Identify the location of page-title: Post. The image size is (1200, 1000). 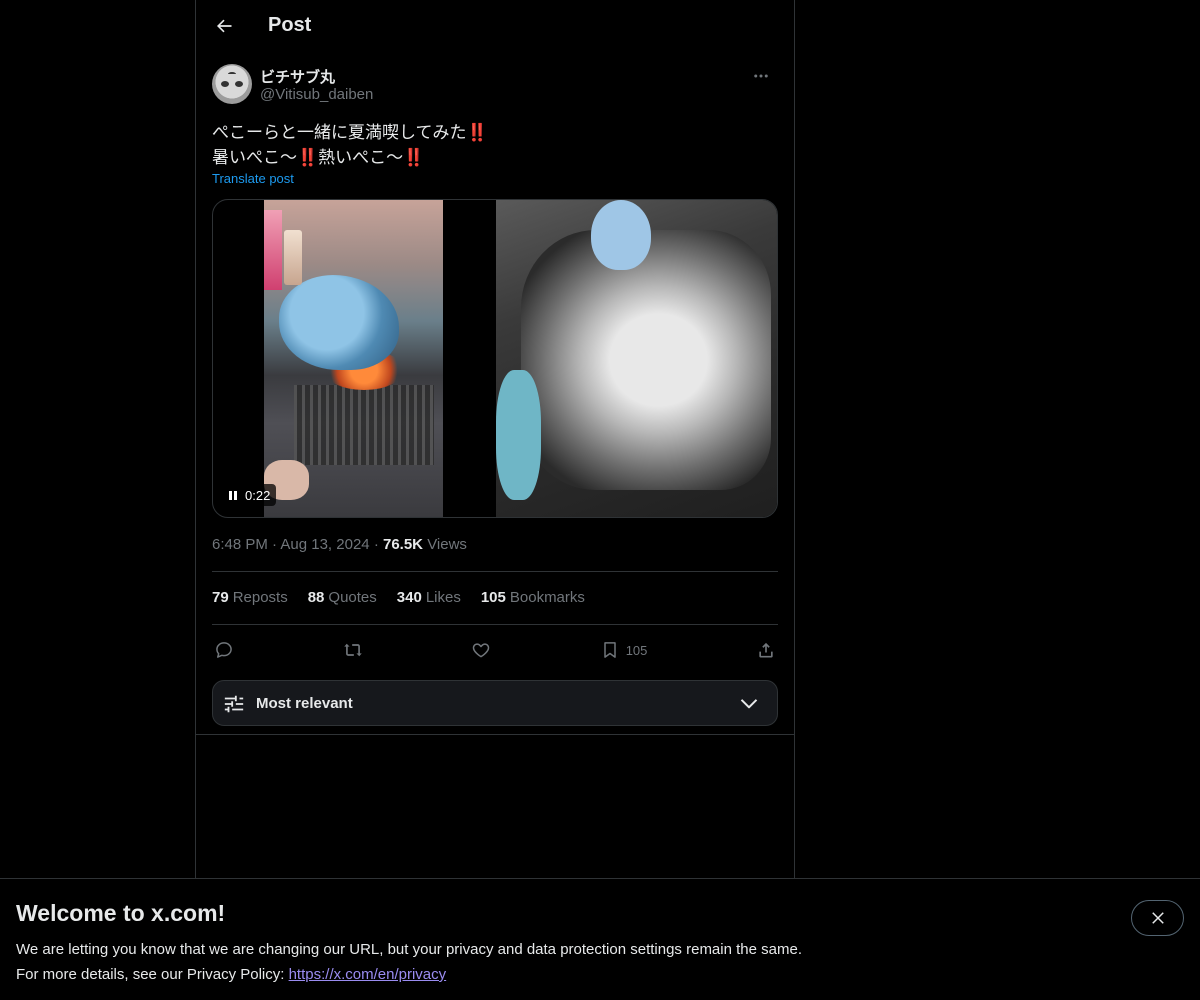
(290, 25).